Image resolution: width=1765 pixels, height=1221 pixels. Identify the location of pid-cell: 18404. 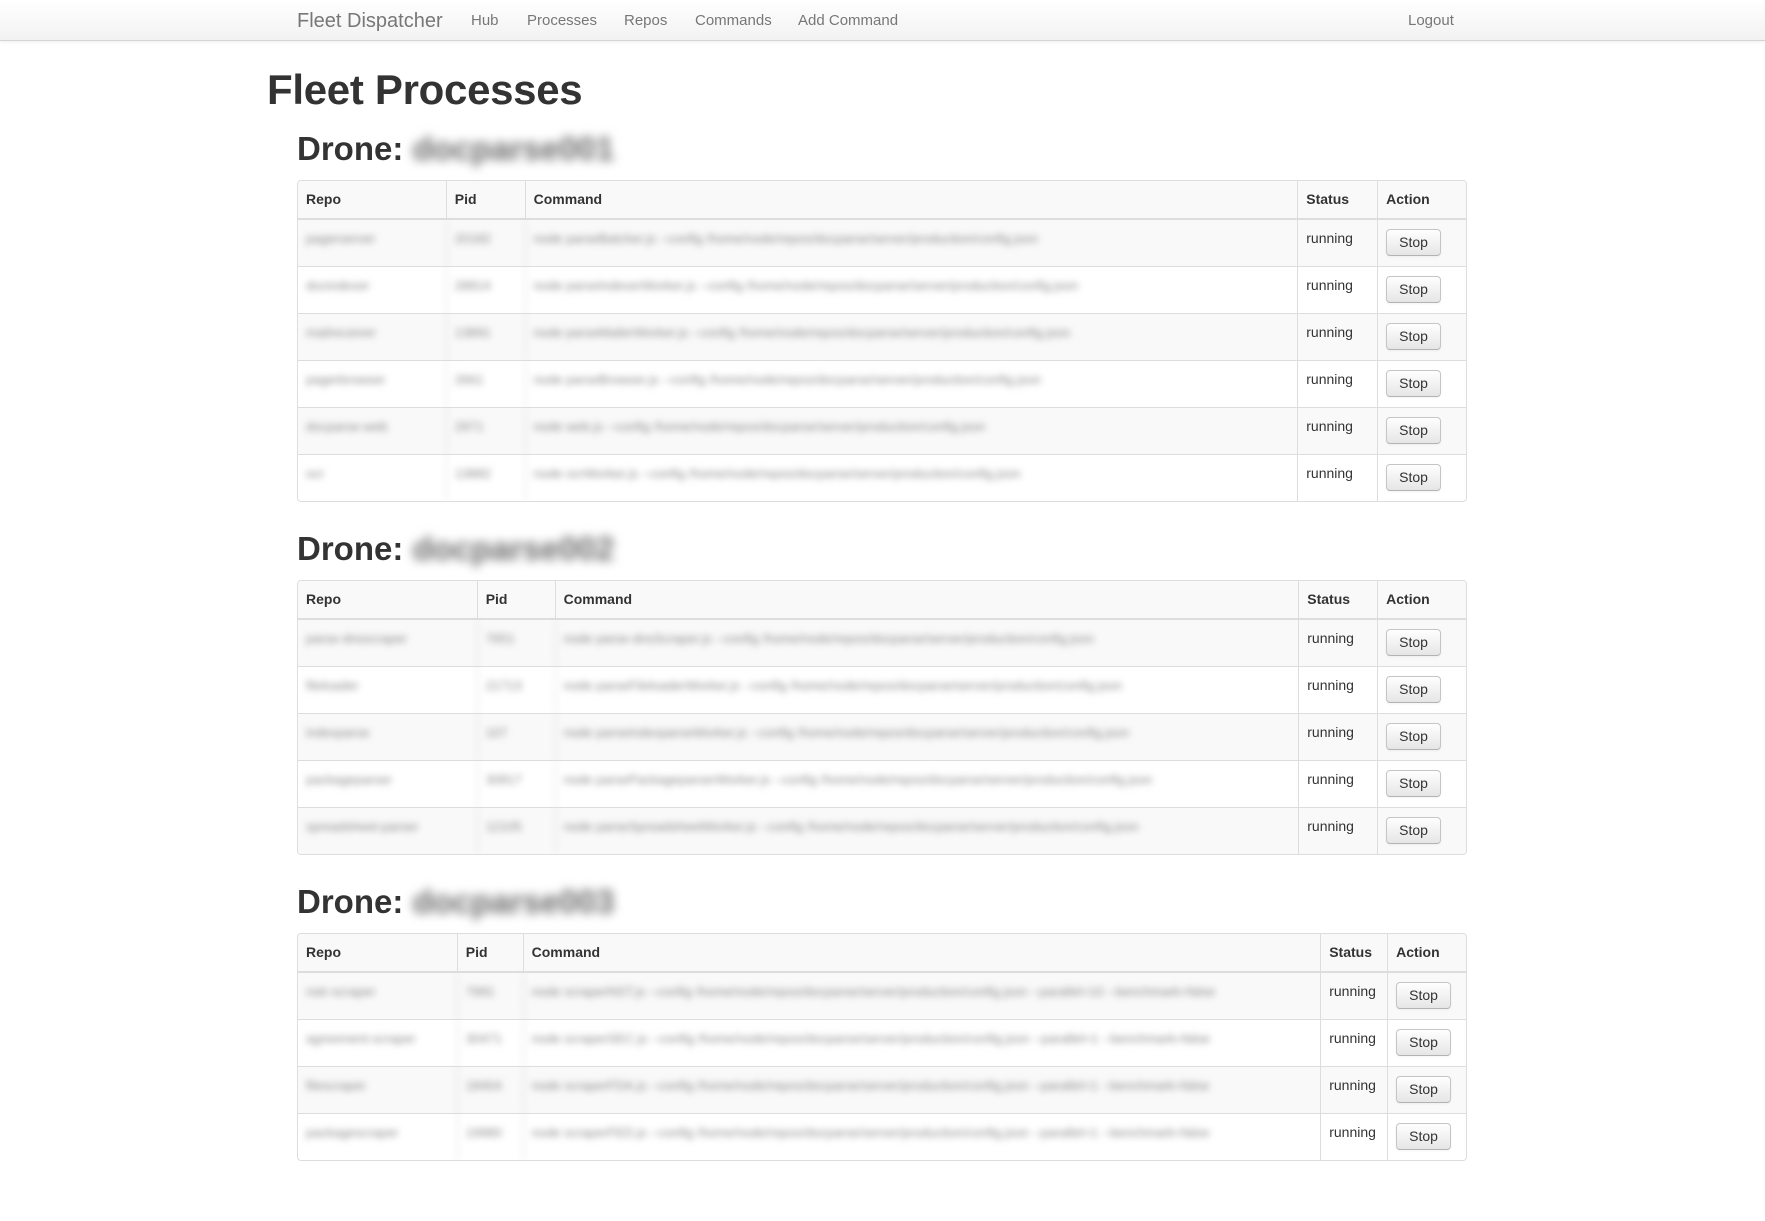
(489, 1090).